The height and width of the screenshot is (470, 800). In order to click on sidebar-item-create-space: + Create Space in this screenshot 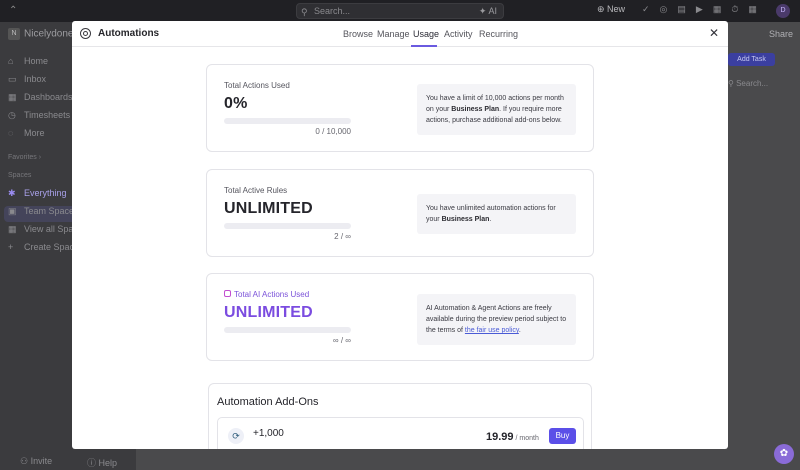, I will do `click(43, 247)`.